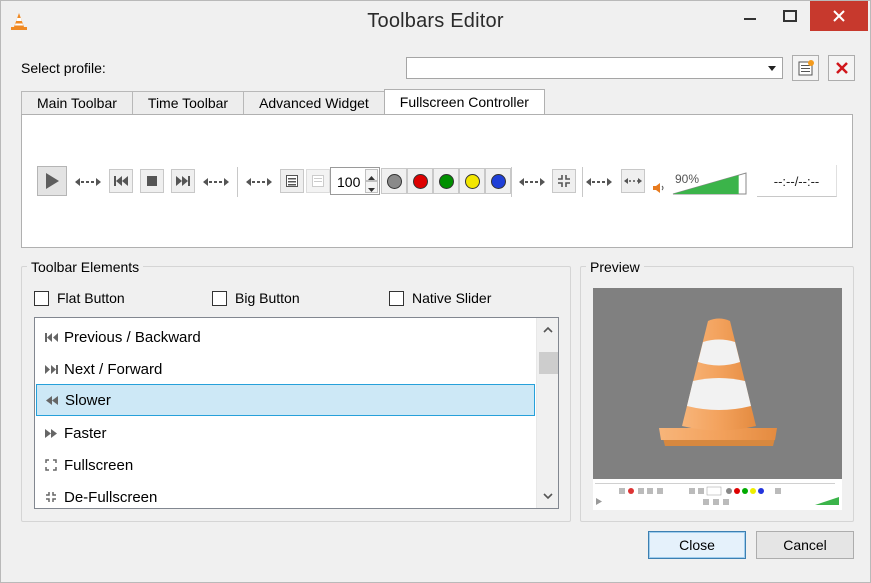 The width and height of the screenshot is (871, 583). I want to click on list-item-label: Next / Forward, so click(113, 369).